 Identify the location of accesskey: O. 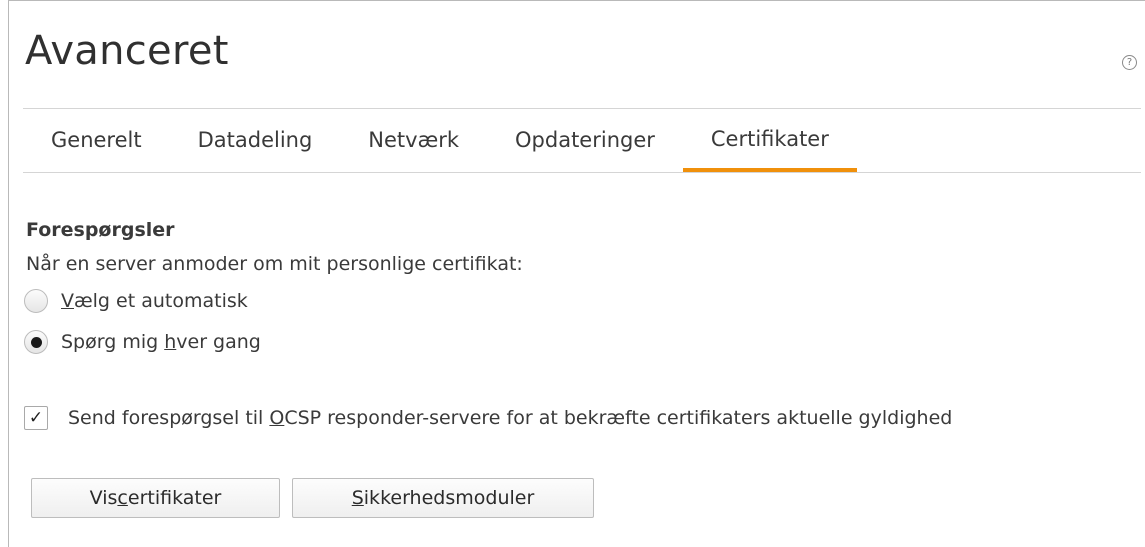
(277, 418).